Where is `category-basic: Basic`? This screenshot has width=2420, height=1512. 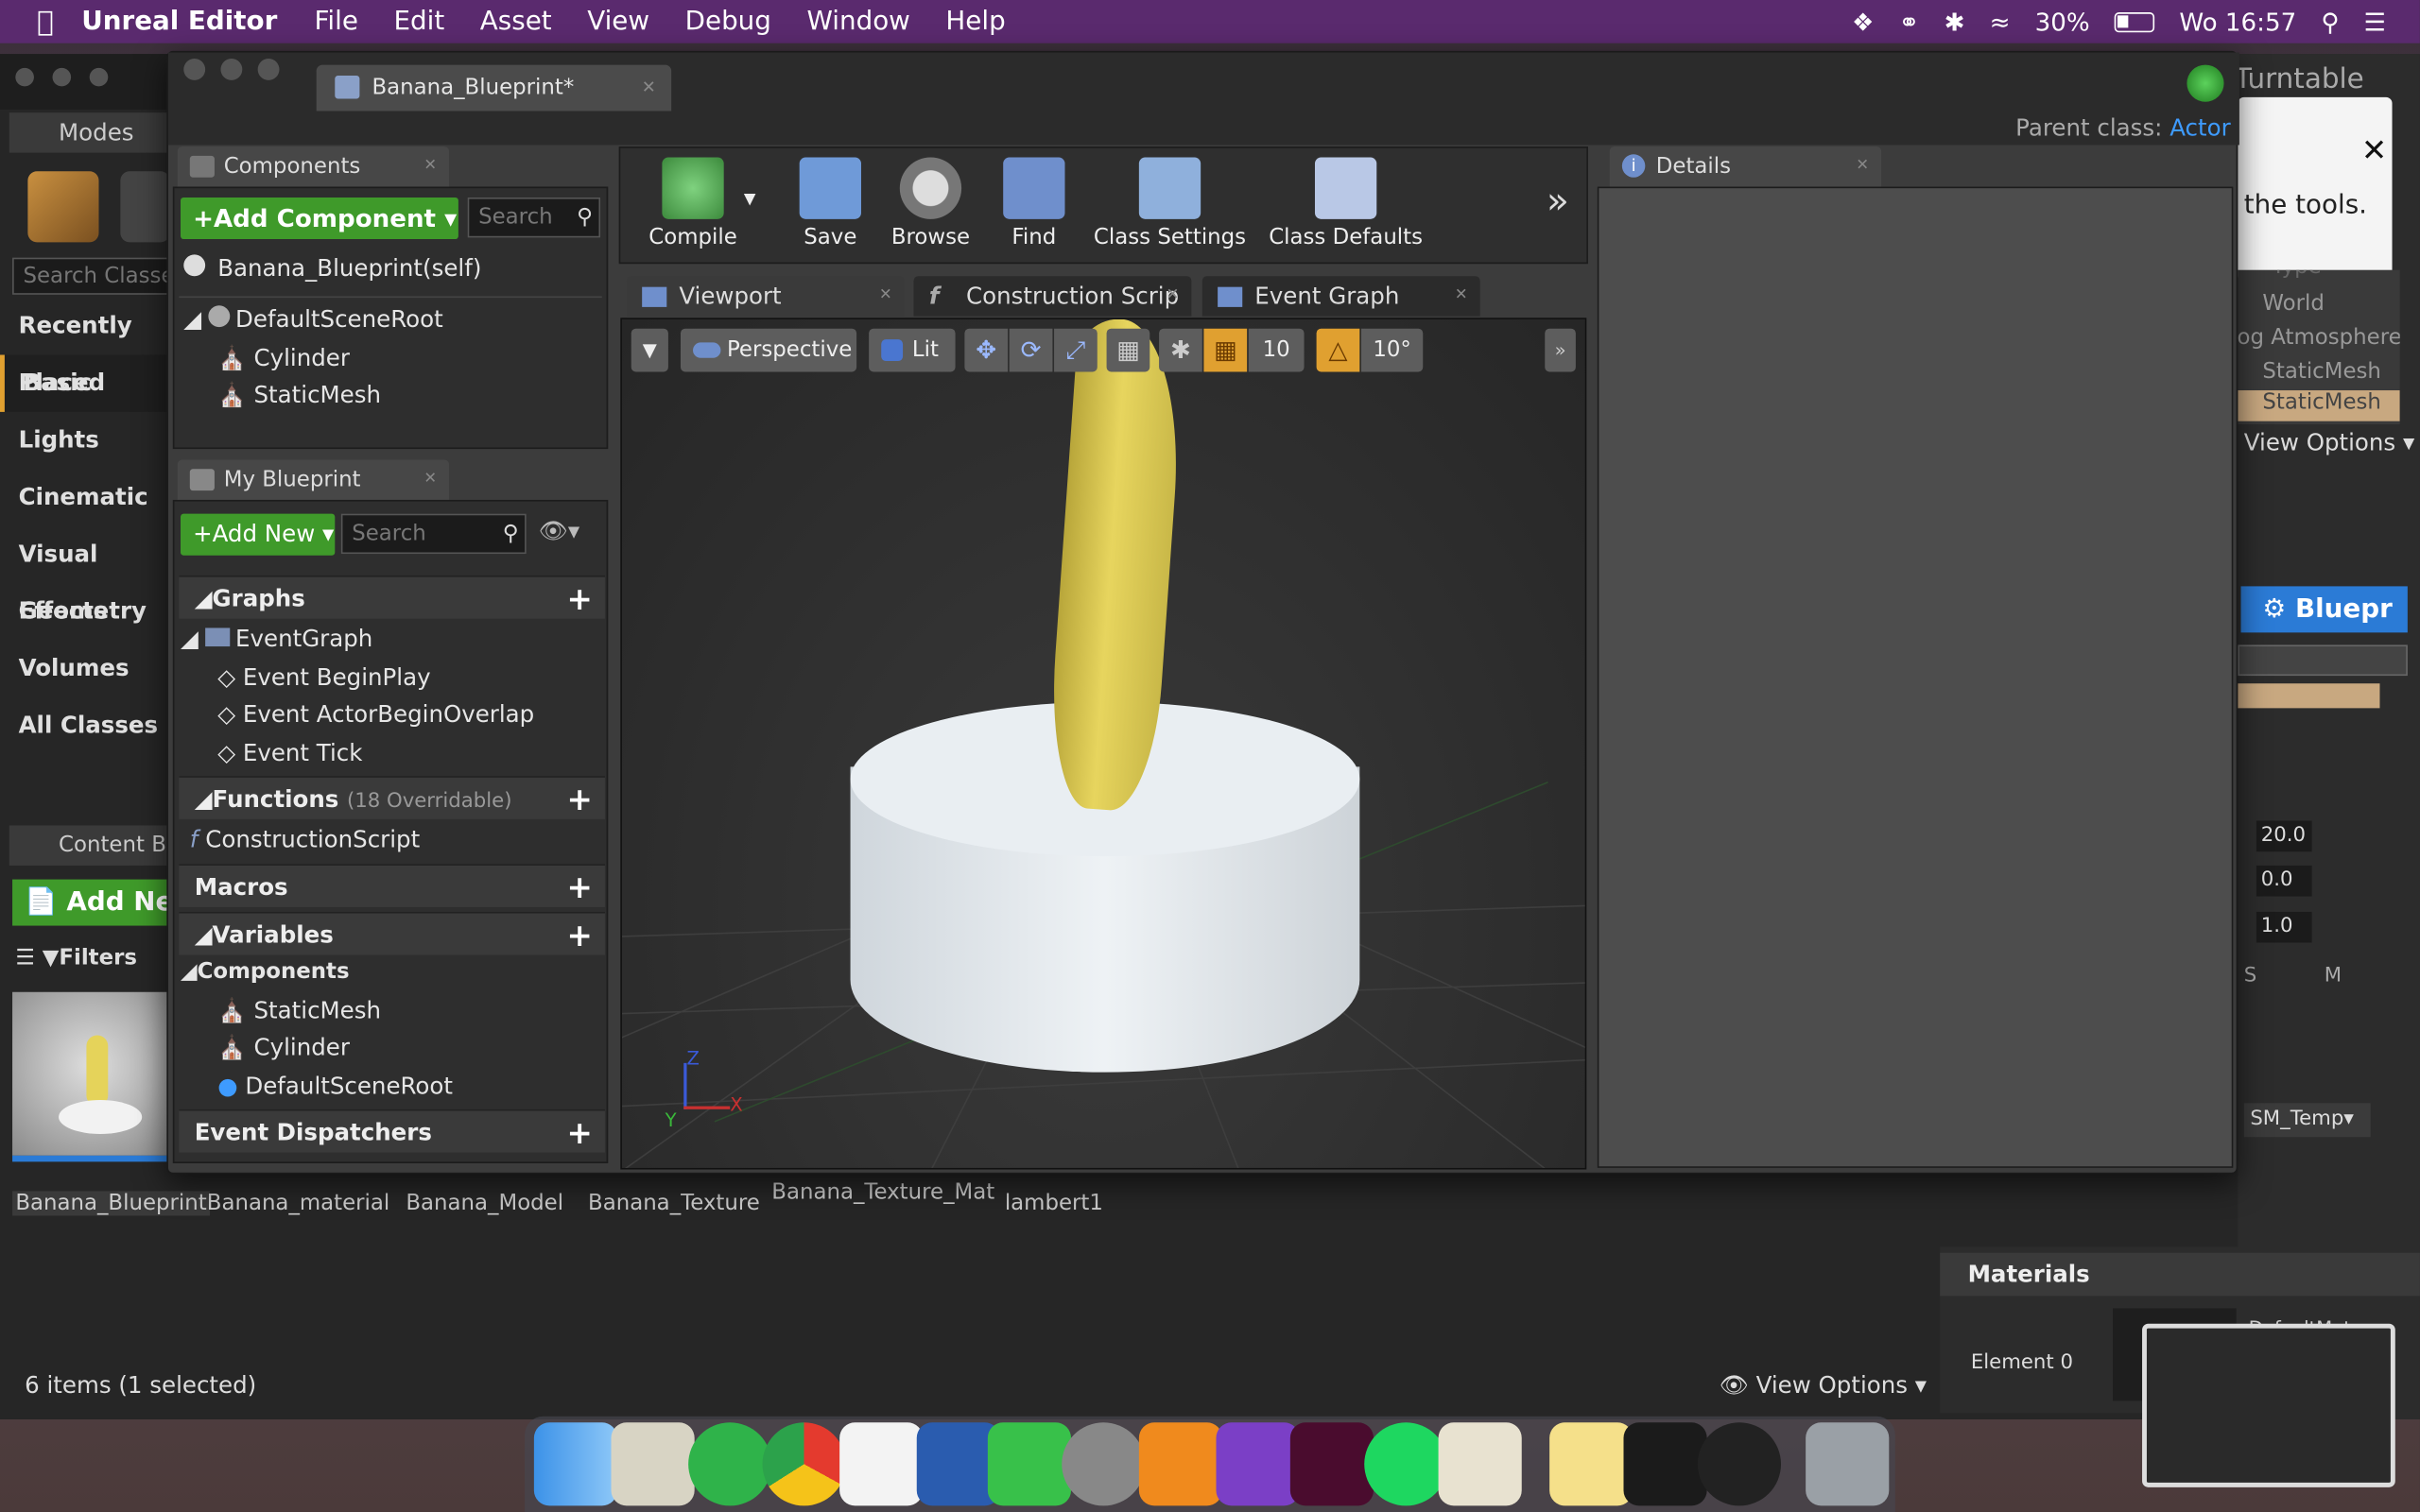 category-basic: Basic is located at coordinates (85, 383).